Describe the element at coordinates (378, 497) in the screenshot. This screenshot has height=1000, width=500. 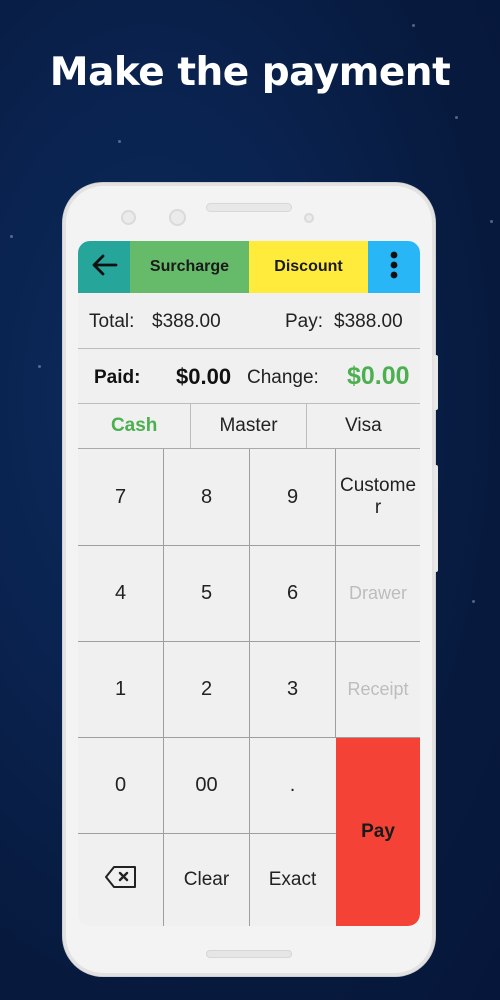
I see `customer-button: Custome r` at that location.